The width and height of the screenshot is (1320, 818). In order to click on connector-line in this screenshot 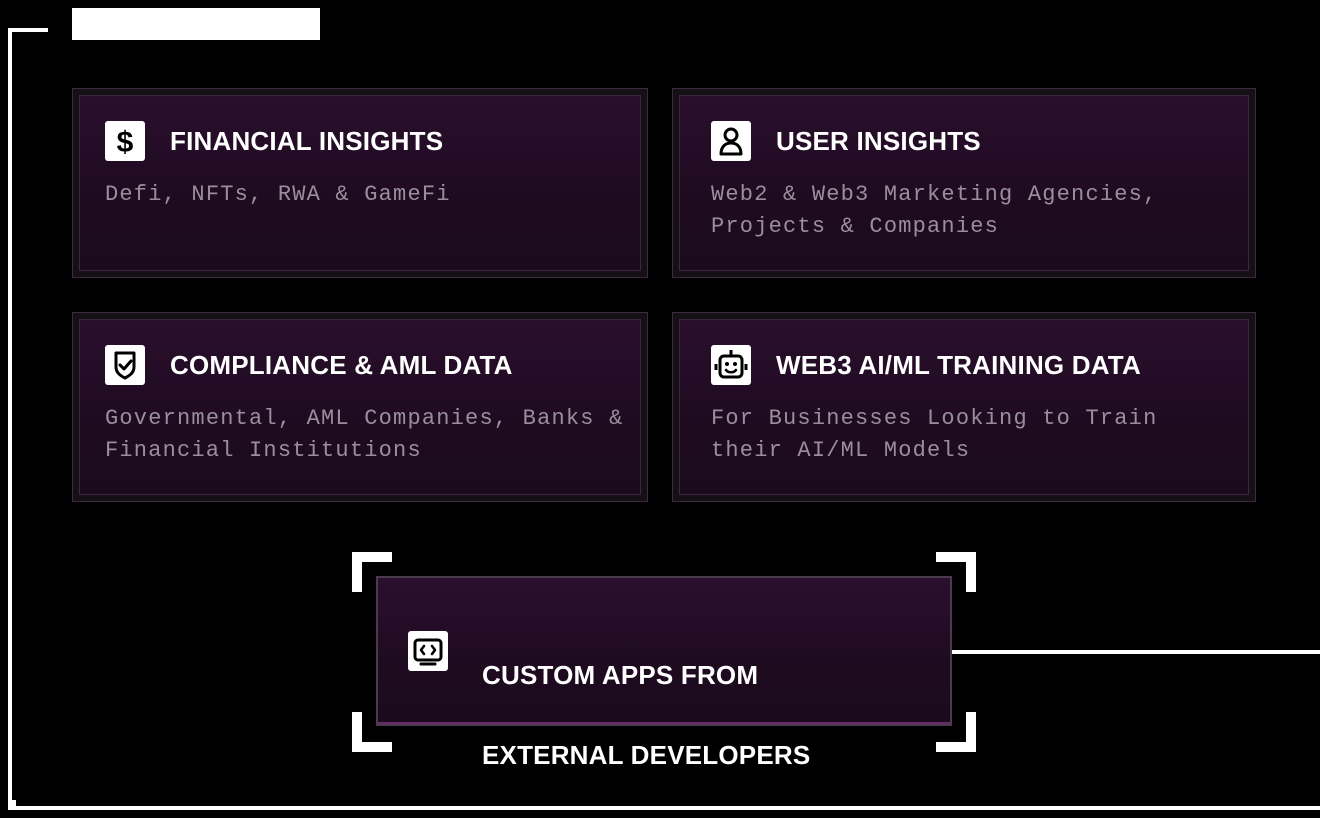, I will do `click(1135, 652)`.